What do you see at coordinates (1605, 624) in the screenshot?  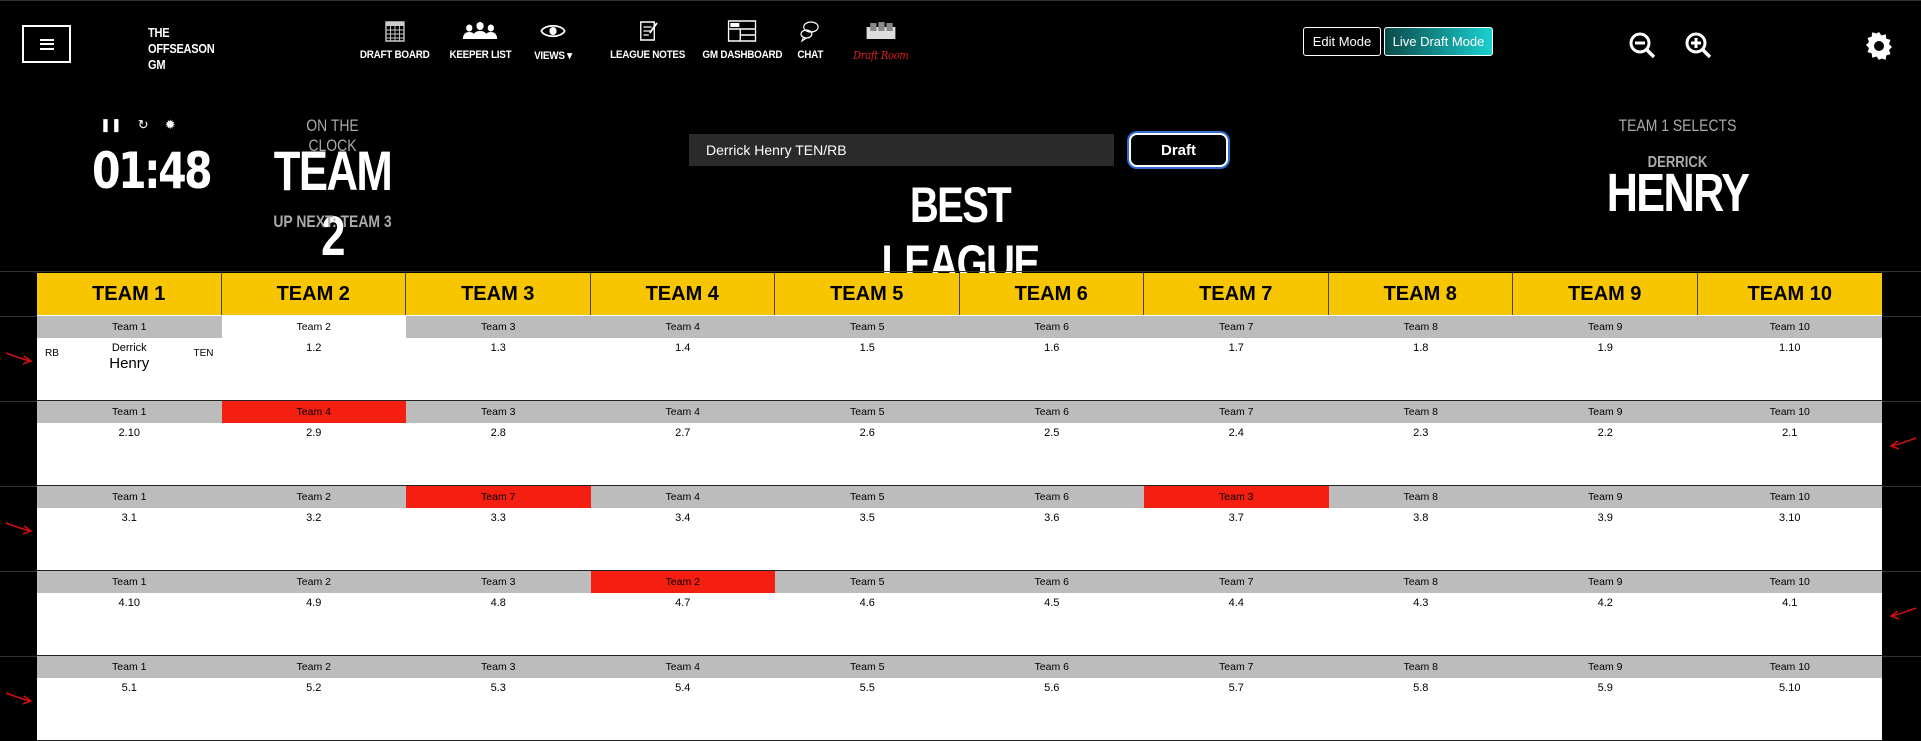 I see `pick-cell: 4.2` at bounding box center [1605, 624].